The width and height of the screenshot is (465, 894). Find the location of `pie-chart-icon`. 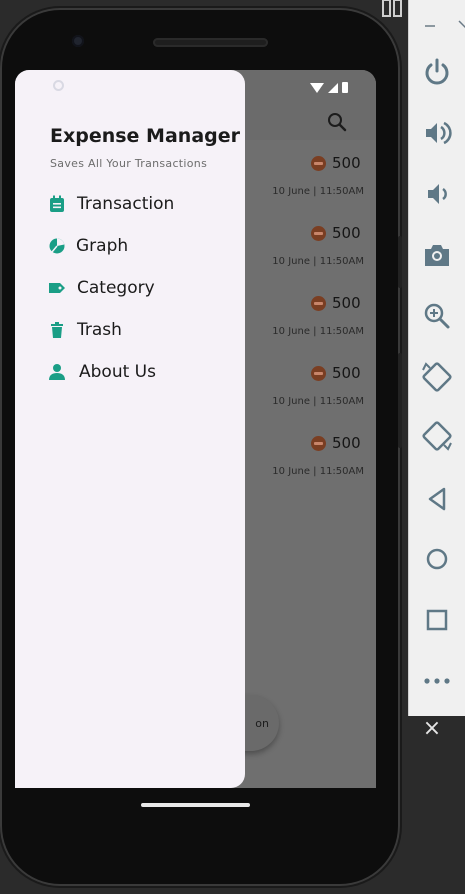

pie-chart-icon is located at coordinates (57, 246).